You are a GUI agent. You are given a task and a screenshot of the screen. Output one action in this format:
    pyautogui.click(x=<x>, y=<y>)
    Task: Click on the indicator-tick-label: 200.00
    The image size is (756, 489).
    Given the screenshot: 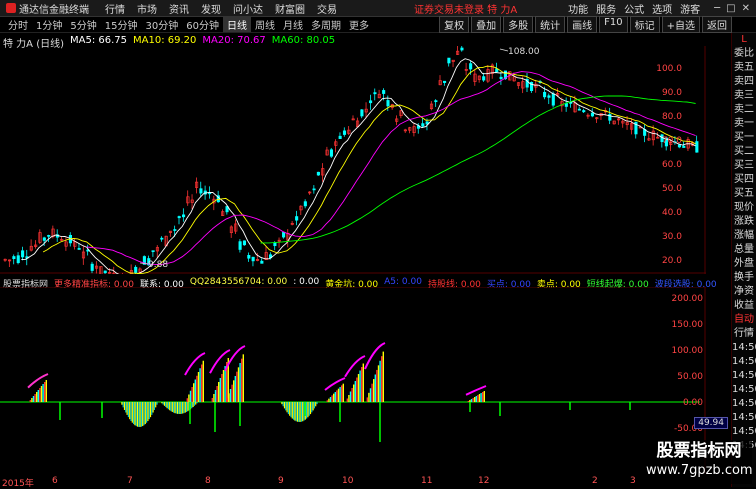 What is the action you would take?
    pyautogui.click(x=688, y=299)
    